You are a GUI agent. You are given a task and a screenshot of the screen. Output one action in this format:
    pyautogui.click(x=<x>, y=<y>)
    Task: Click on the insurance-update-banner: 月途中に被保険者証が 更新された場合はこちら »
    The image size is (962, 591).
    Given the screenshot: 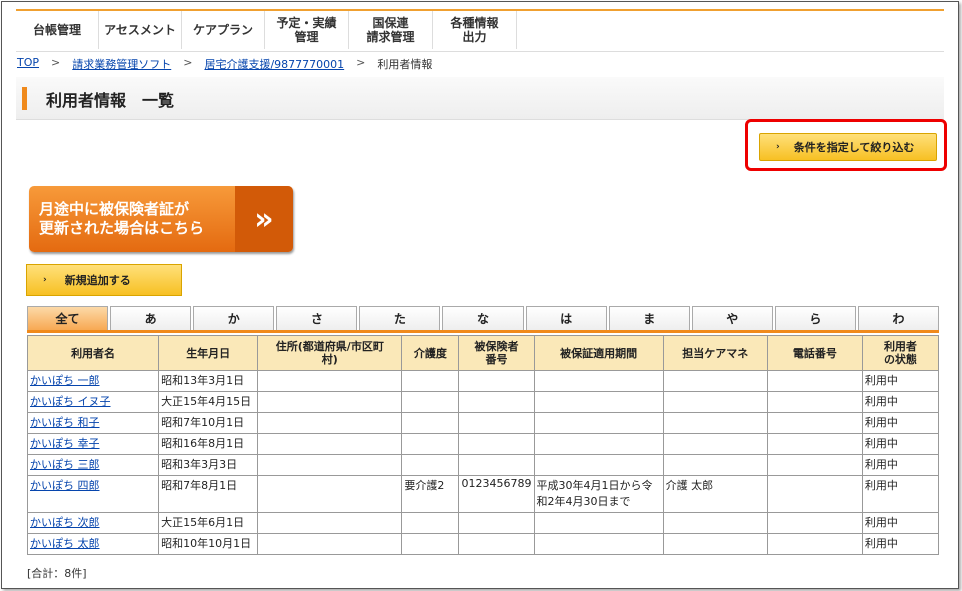 What is the action you would take?
    pyautogui.click(x=161, y=219)
    